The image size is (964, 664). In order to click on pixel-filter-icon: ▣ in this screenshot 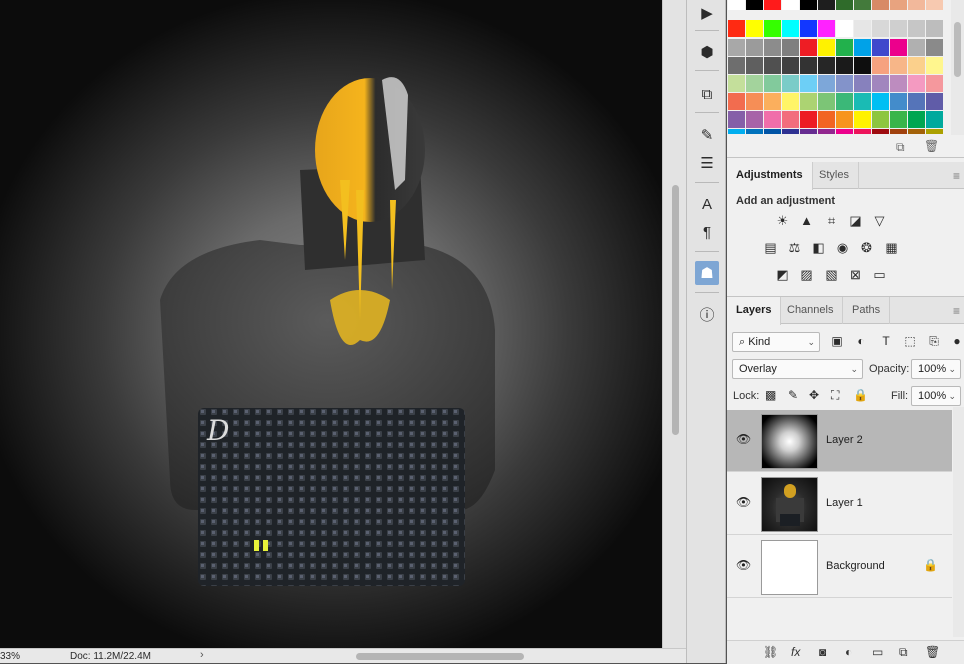, I will do `click(837, 341)`.